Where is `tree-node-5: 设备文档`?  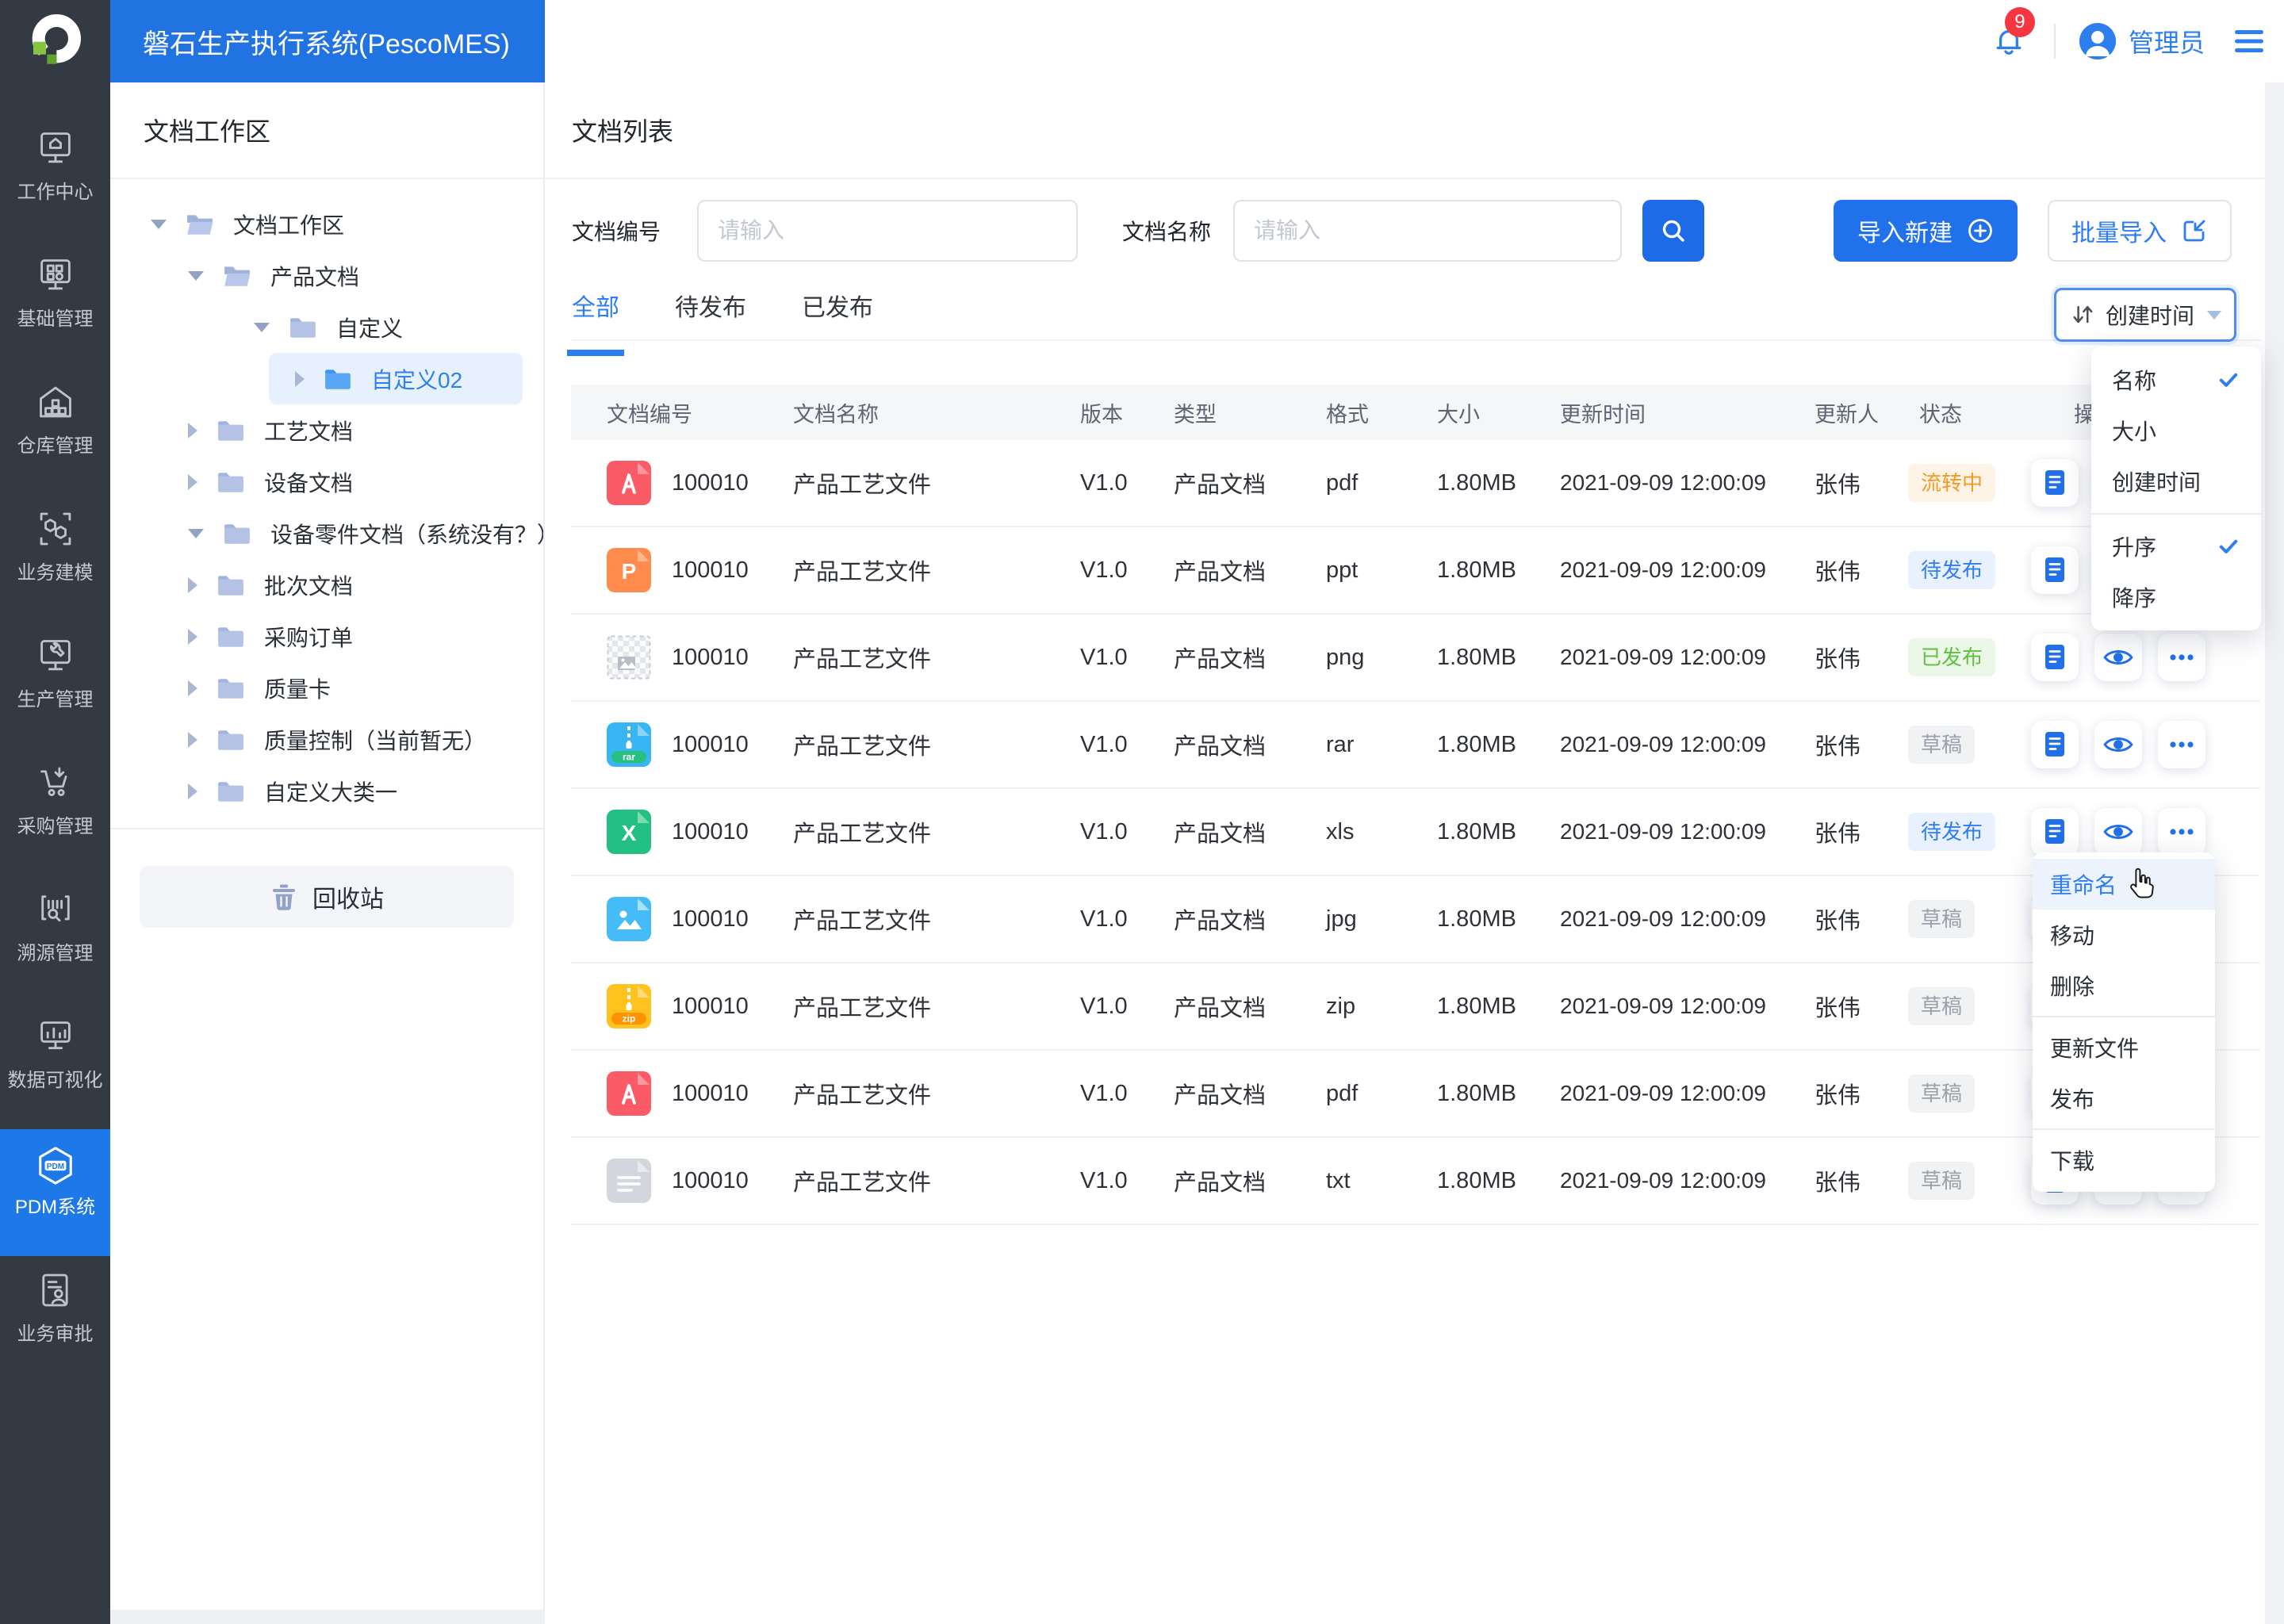 tree-node-5: 设备文档 is located at coordinates (326, 482).